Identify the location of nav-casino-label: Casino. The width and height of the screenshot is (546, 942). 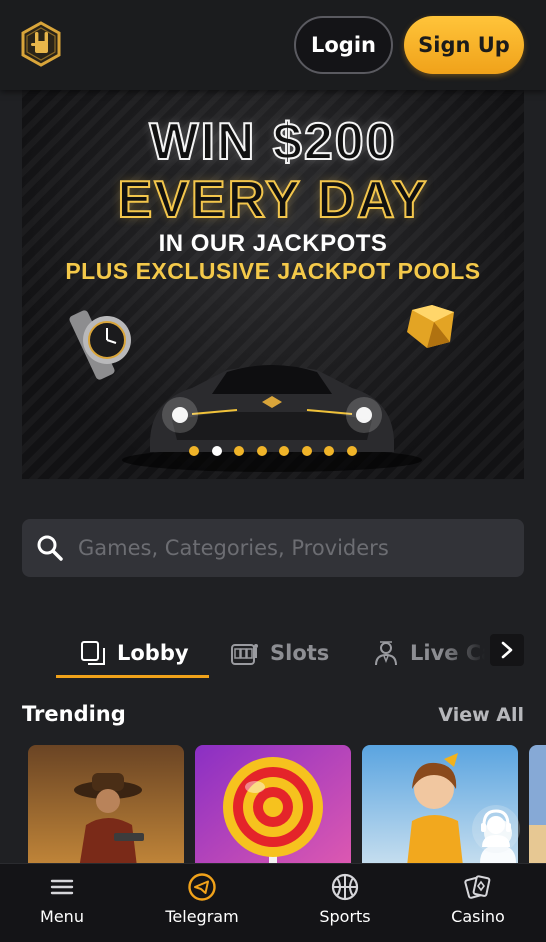
(478, 916).